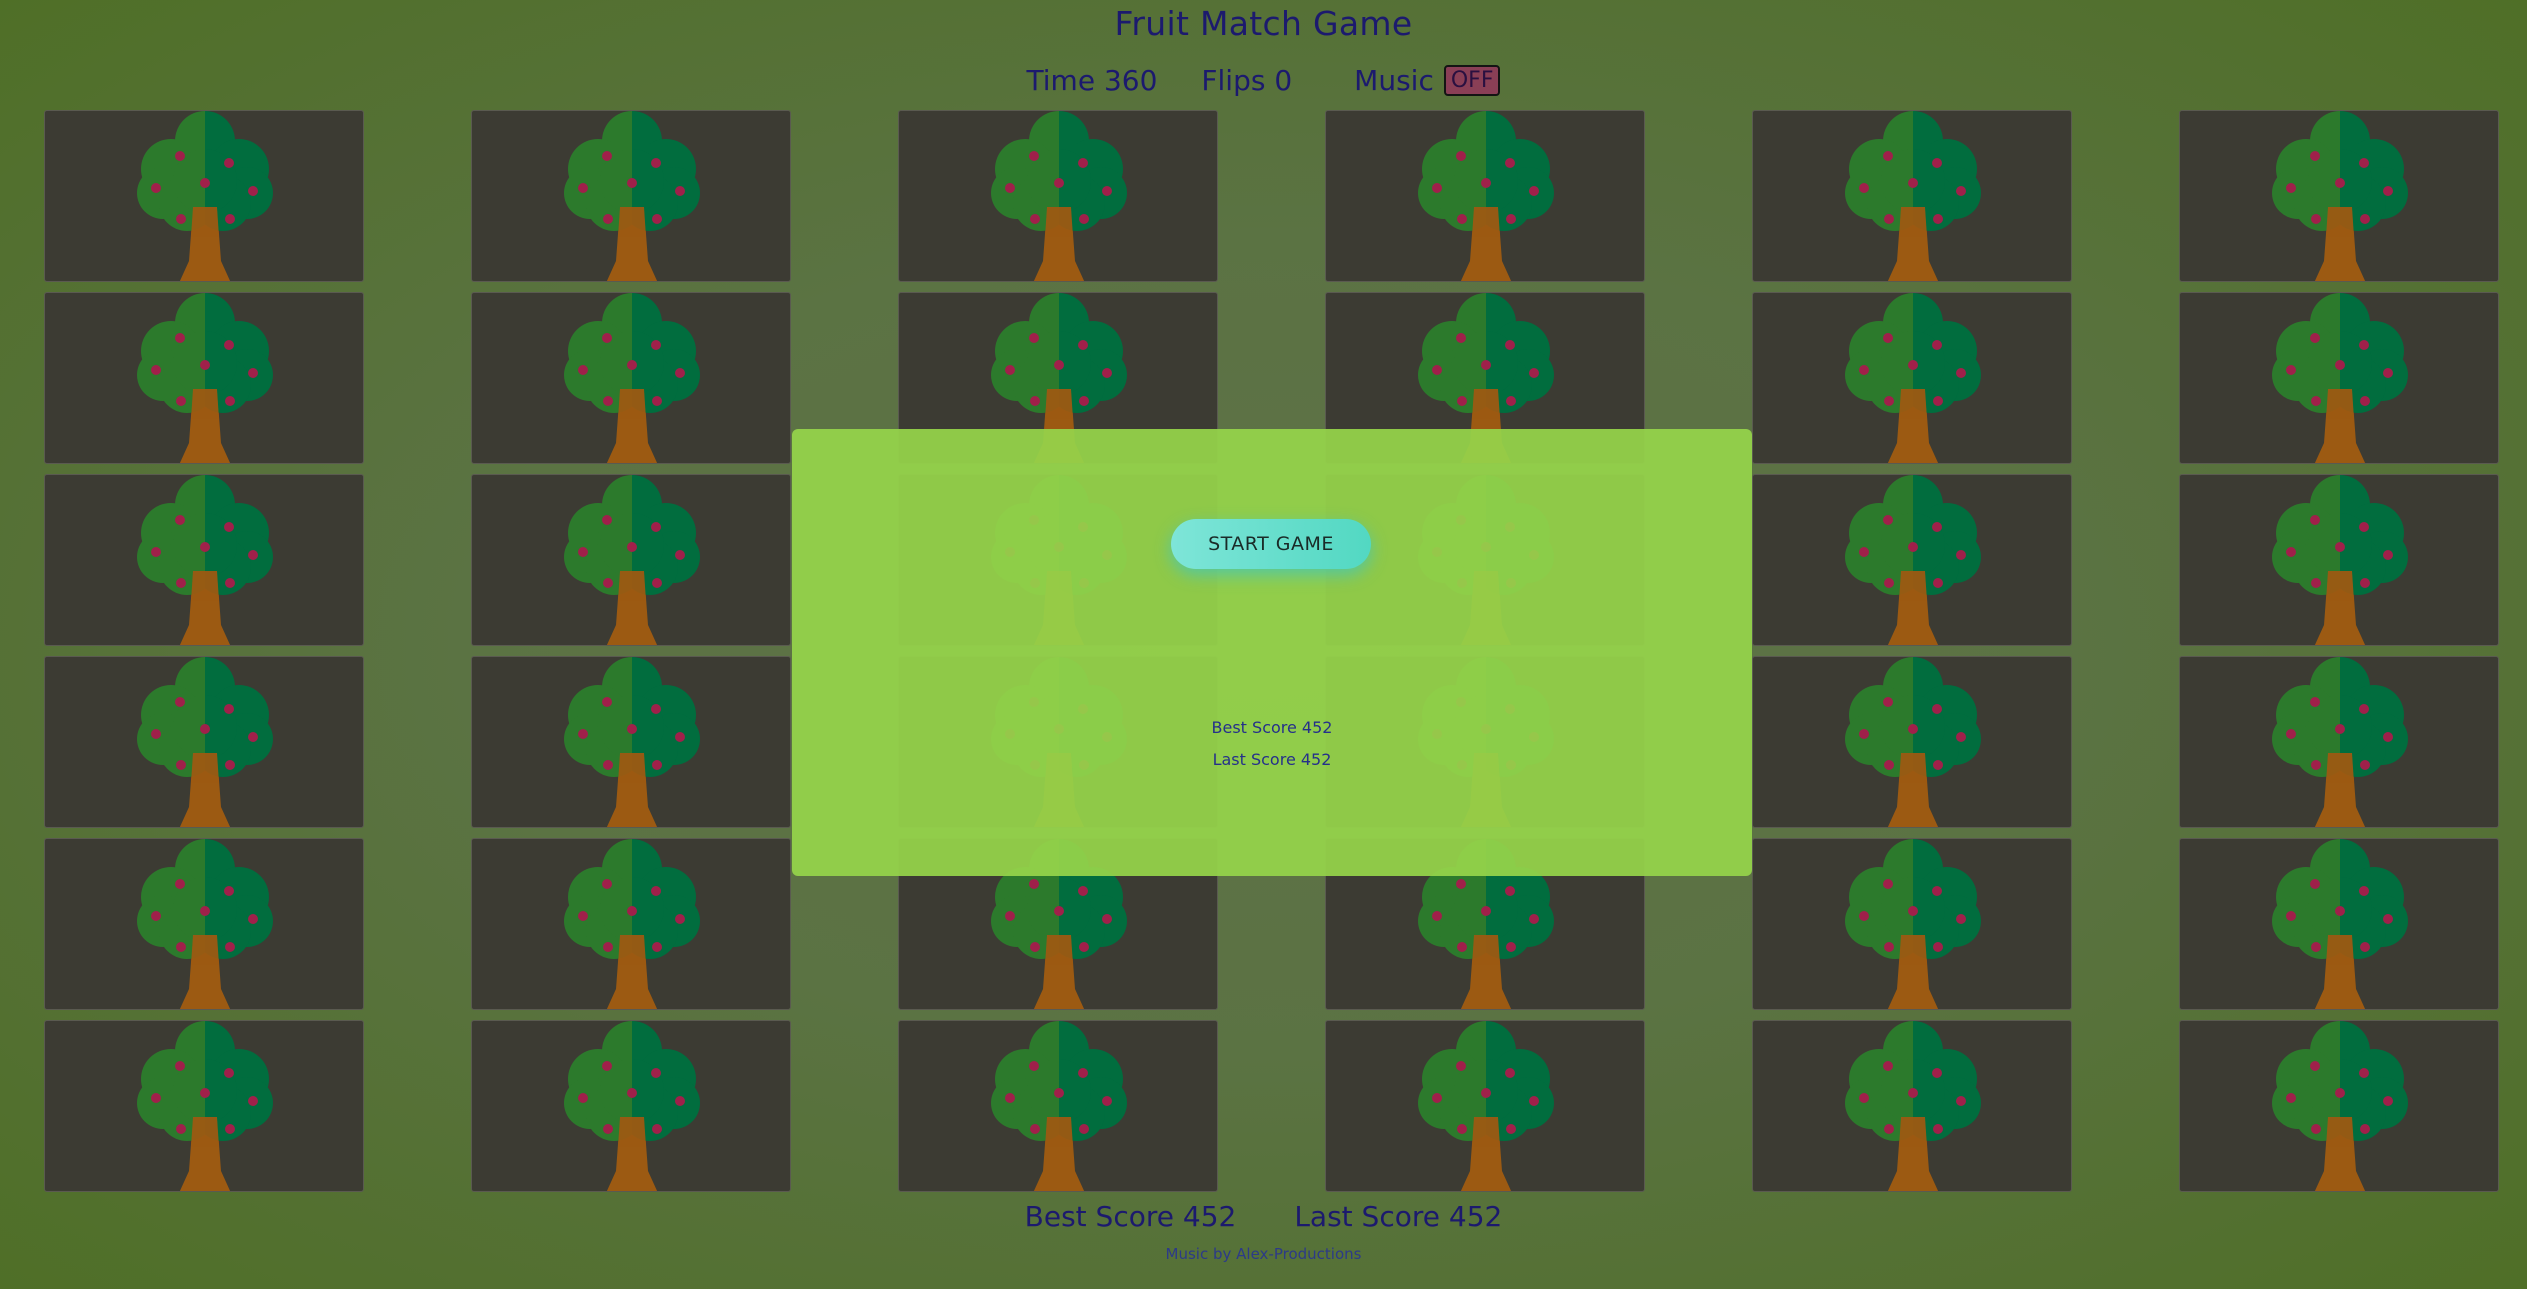 Image resolution: width=2527 pixels, height=1289 pixels. What do you see at coordinates (1263, 1216) in the screenshot?
I see `score-footer: Best Score 452 Last Score 452` at bounding box center [1263, 1216].